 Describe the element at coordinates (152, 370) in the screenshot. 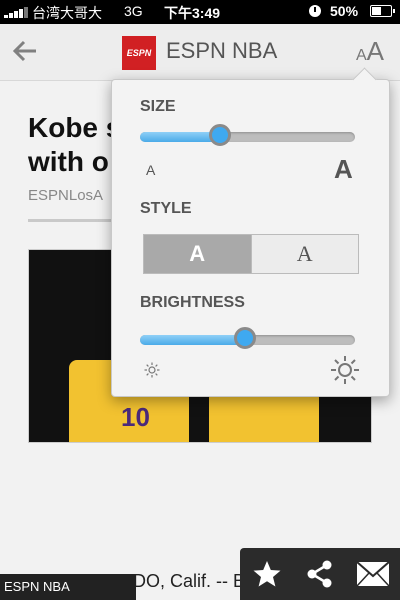

I see `brightness-low-icon` at that location.